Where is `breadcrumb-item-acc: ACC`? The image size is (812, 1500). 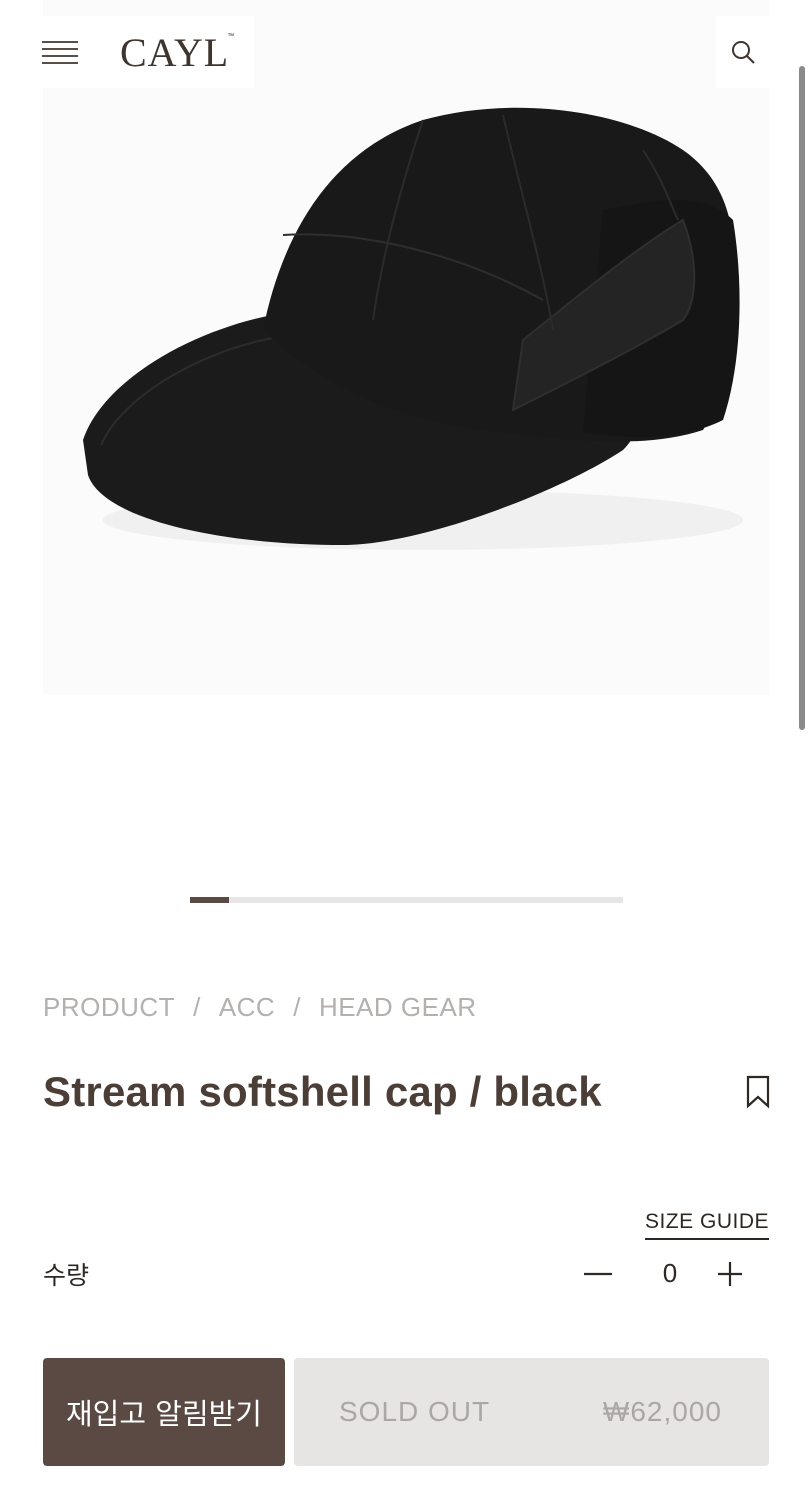
breadcrumb-item-acc: ACC is located at coordinates (247, 1007).